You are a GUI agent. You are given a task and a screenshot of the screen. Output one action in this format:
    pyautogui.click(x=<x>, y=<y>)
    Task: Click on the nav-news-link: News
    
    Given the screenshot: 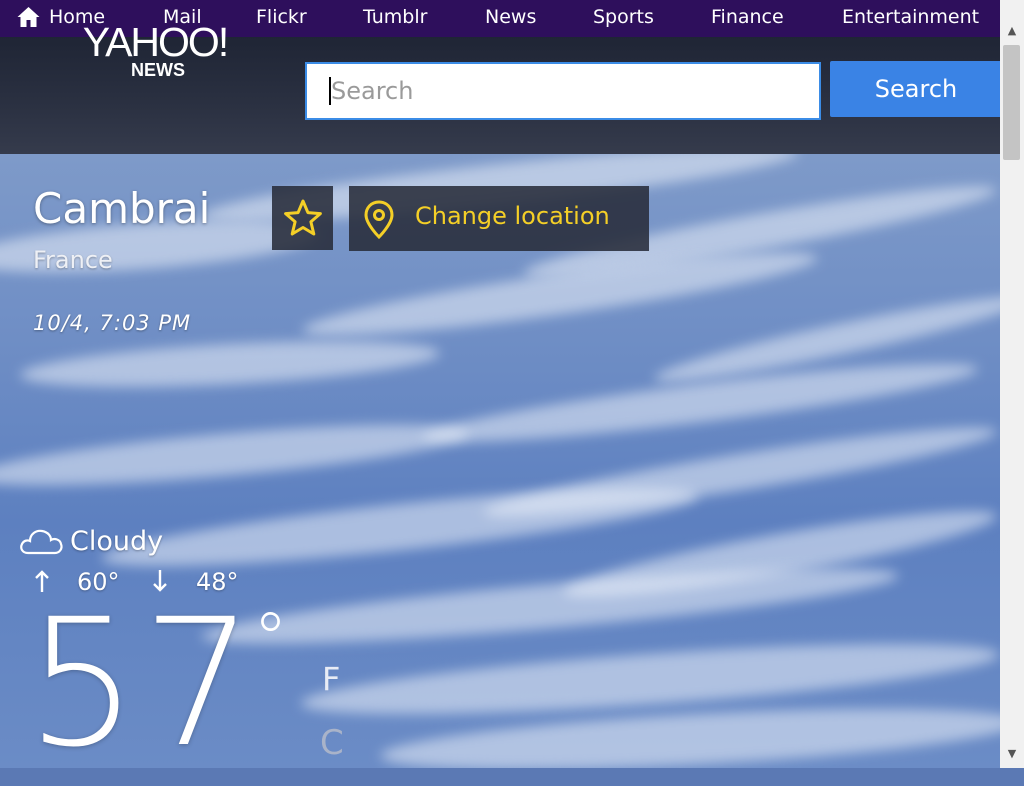 What is the action you would take?
    pyautogui.click(x=510, y=17)
    